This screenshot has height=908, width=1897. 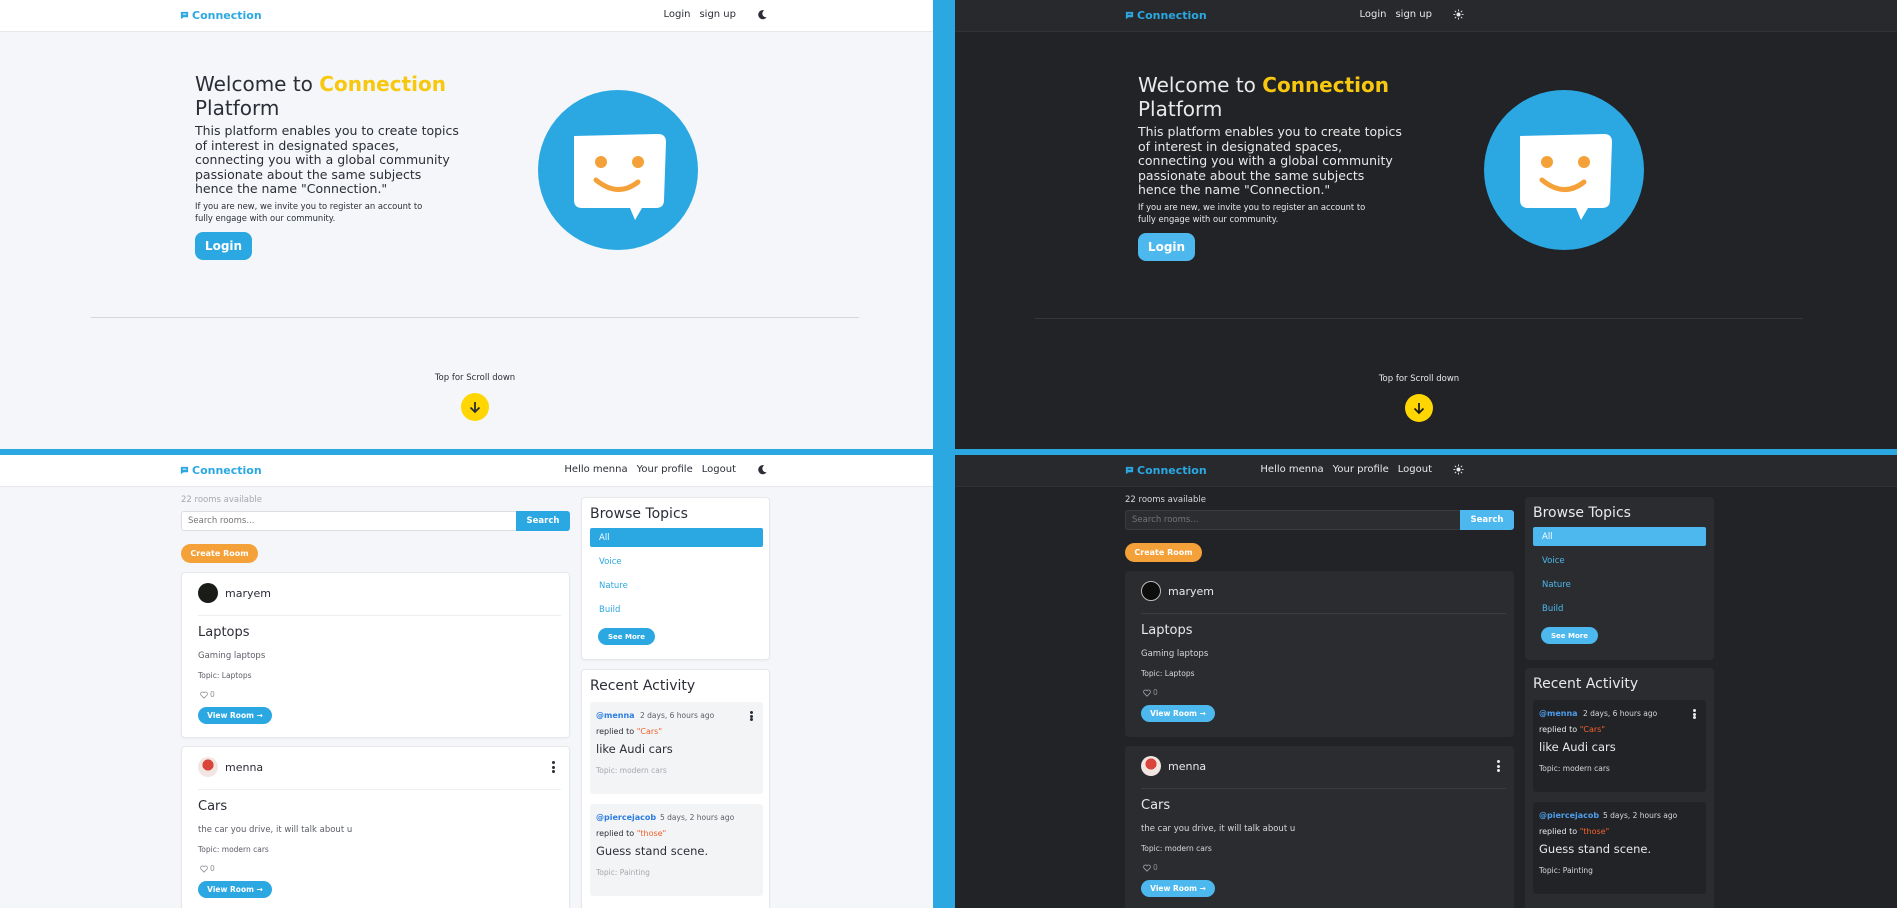 I want to click on avatar, so click(x=208, y=767).